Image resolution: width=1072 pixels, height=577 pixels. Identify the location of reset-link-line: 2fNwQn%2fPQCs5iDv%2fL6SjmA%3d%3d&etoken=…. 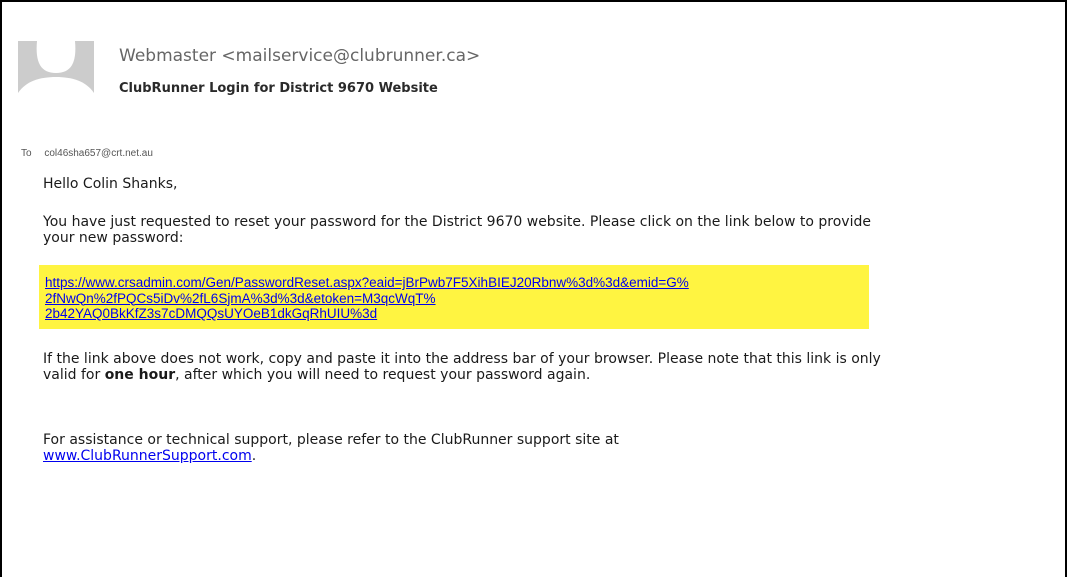
(240, 298).